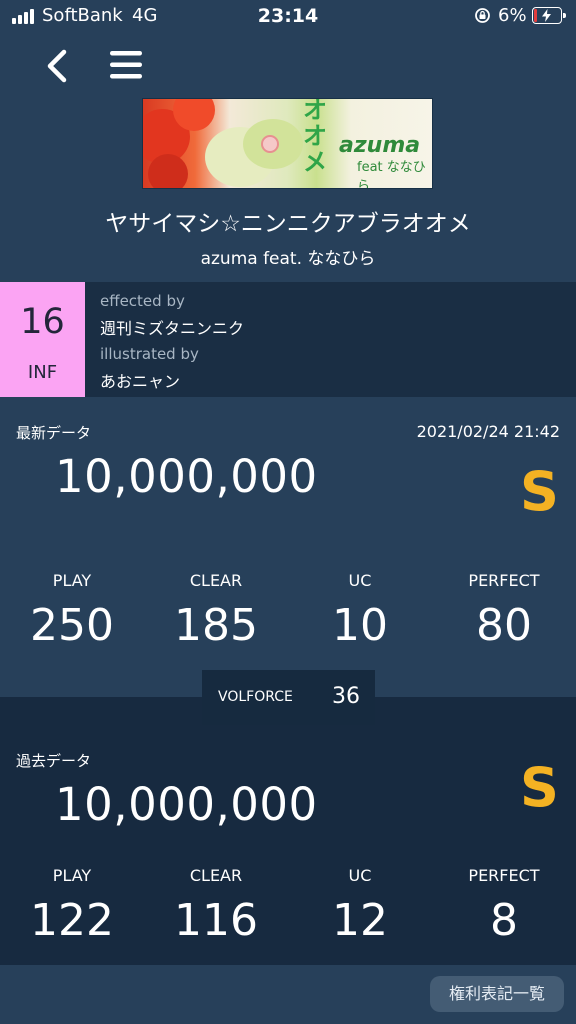  I want to click on past-clear-count: 116, so click(216, 920).